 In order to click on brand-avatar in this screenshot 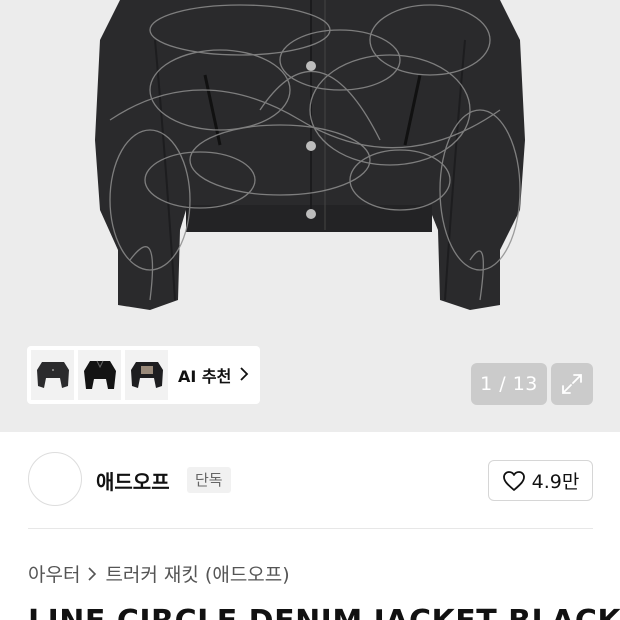, I will do `click(55, 479)`.